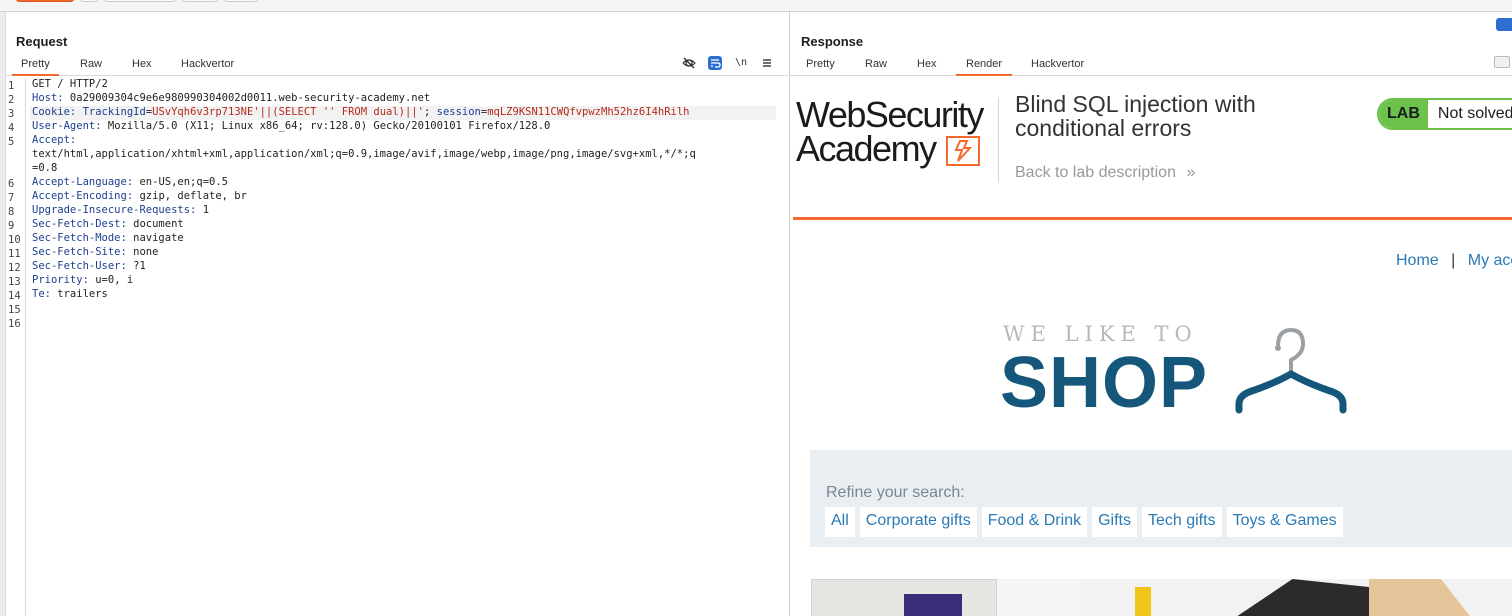 Image resolution: width=1512 pixels, height=616 pixels. I want to click on refine-search-label: Refine your search:, so click(895, 492).